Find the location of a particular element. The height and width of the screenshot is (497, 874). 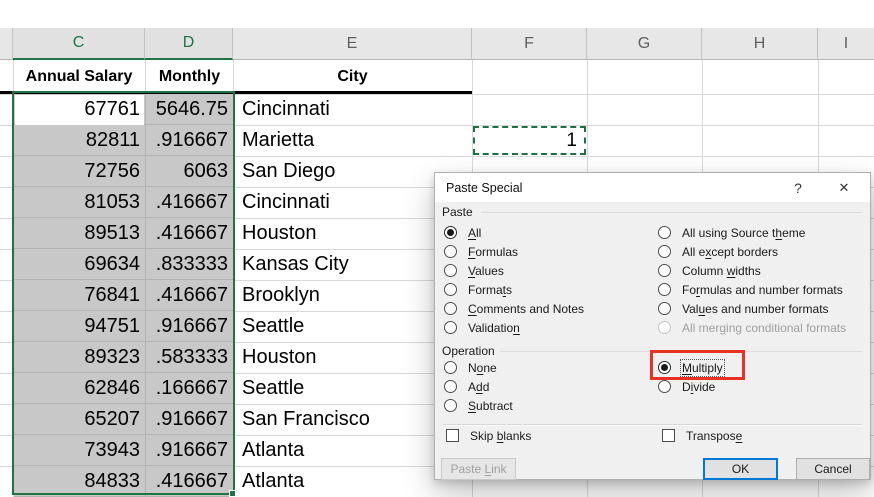

radio-op-subtract: Subtract is located at coordinates (478, 405).